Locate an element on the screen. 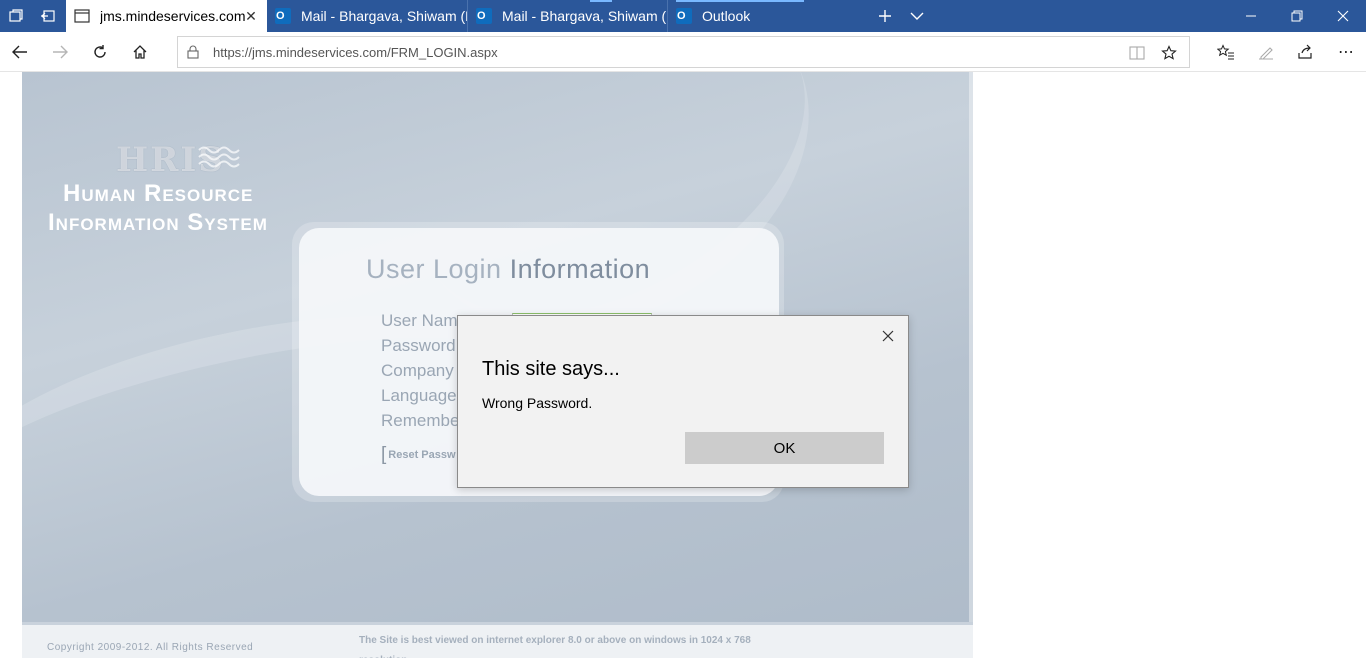 The height and width of the screenshot is (658, 1366). reset-password-link: [Reset Passw is located at coordinates (418, 455).